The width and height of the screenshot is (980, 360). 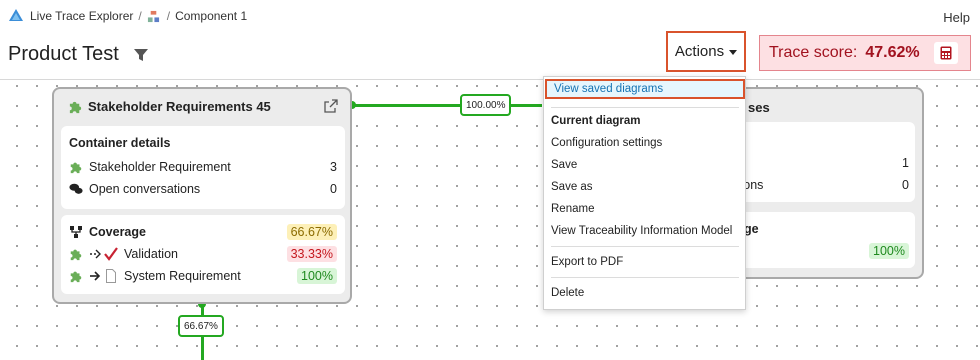 What do you see at coordinates (160, 167) in the screenshot?
I see `row-label: Stakeholder Requirement` at bounding box center [160, 167].